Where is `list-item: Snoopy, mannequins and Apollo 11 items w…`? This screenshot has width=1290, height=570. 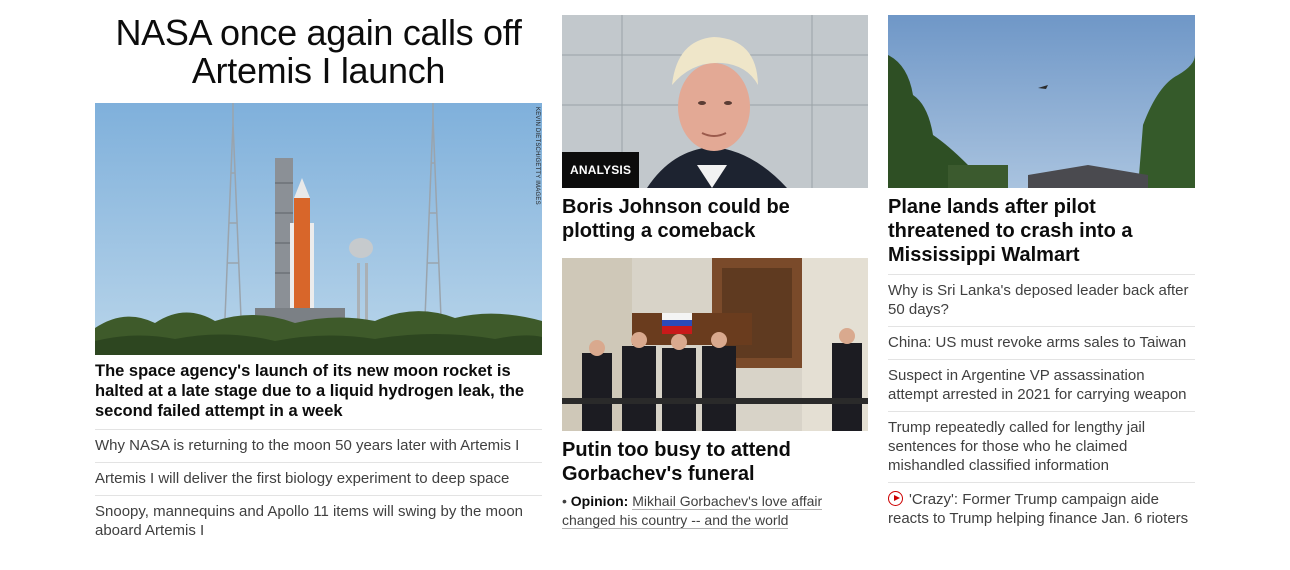 list-item: Snoopy, mannequins and Apollo 11 items w… is located at coordinates (318, 521).